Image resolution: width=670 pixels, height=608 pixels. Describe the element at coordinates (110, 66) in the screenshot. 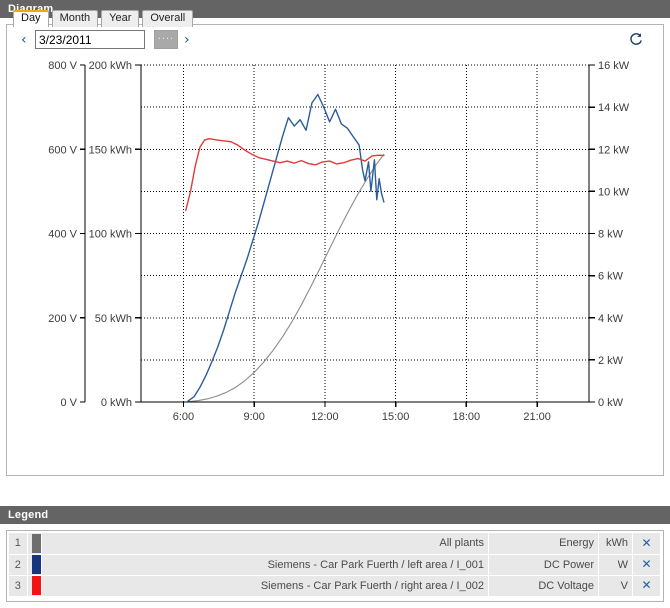

I see `tick-label-energy: 200 kWh` at that location.